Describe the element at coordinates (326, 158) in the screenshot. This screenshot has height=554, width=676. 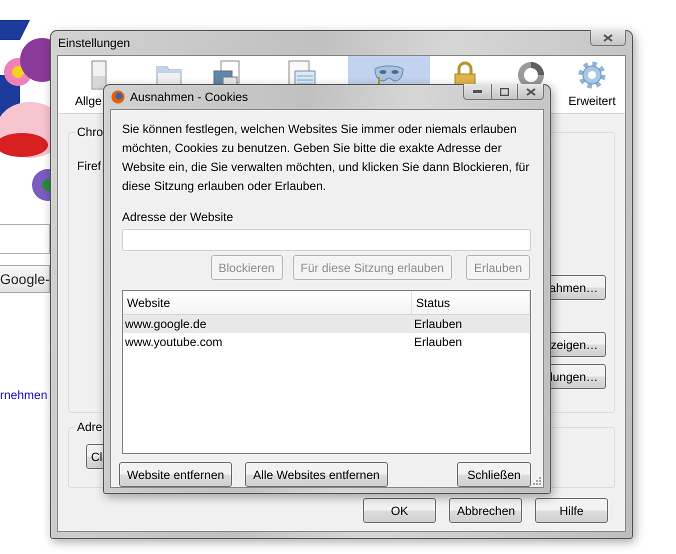
I see `description-text: Sie können festlegen, welchen Websites Sie immer oder niemals erlauben möchten, Cookies zu benutzen. Geben Sie bitte die exakte Adresse der Website ein, die Sie verwalten möchten, und klicken Sie dann Blockieren, für diese Sitzung erlauben oder Erlauben.` at that location.